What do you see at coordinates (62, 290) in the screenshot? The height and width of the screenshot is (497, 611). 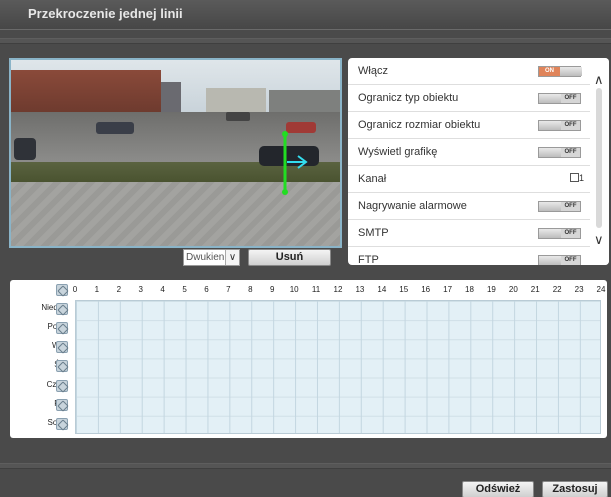 I see `select-all-icon` at bounding box center [62, 290].